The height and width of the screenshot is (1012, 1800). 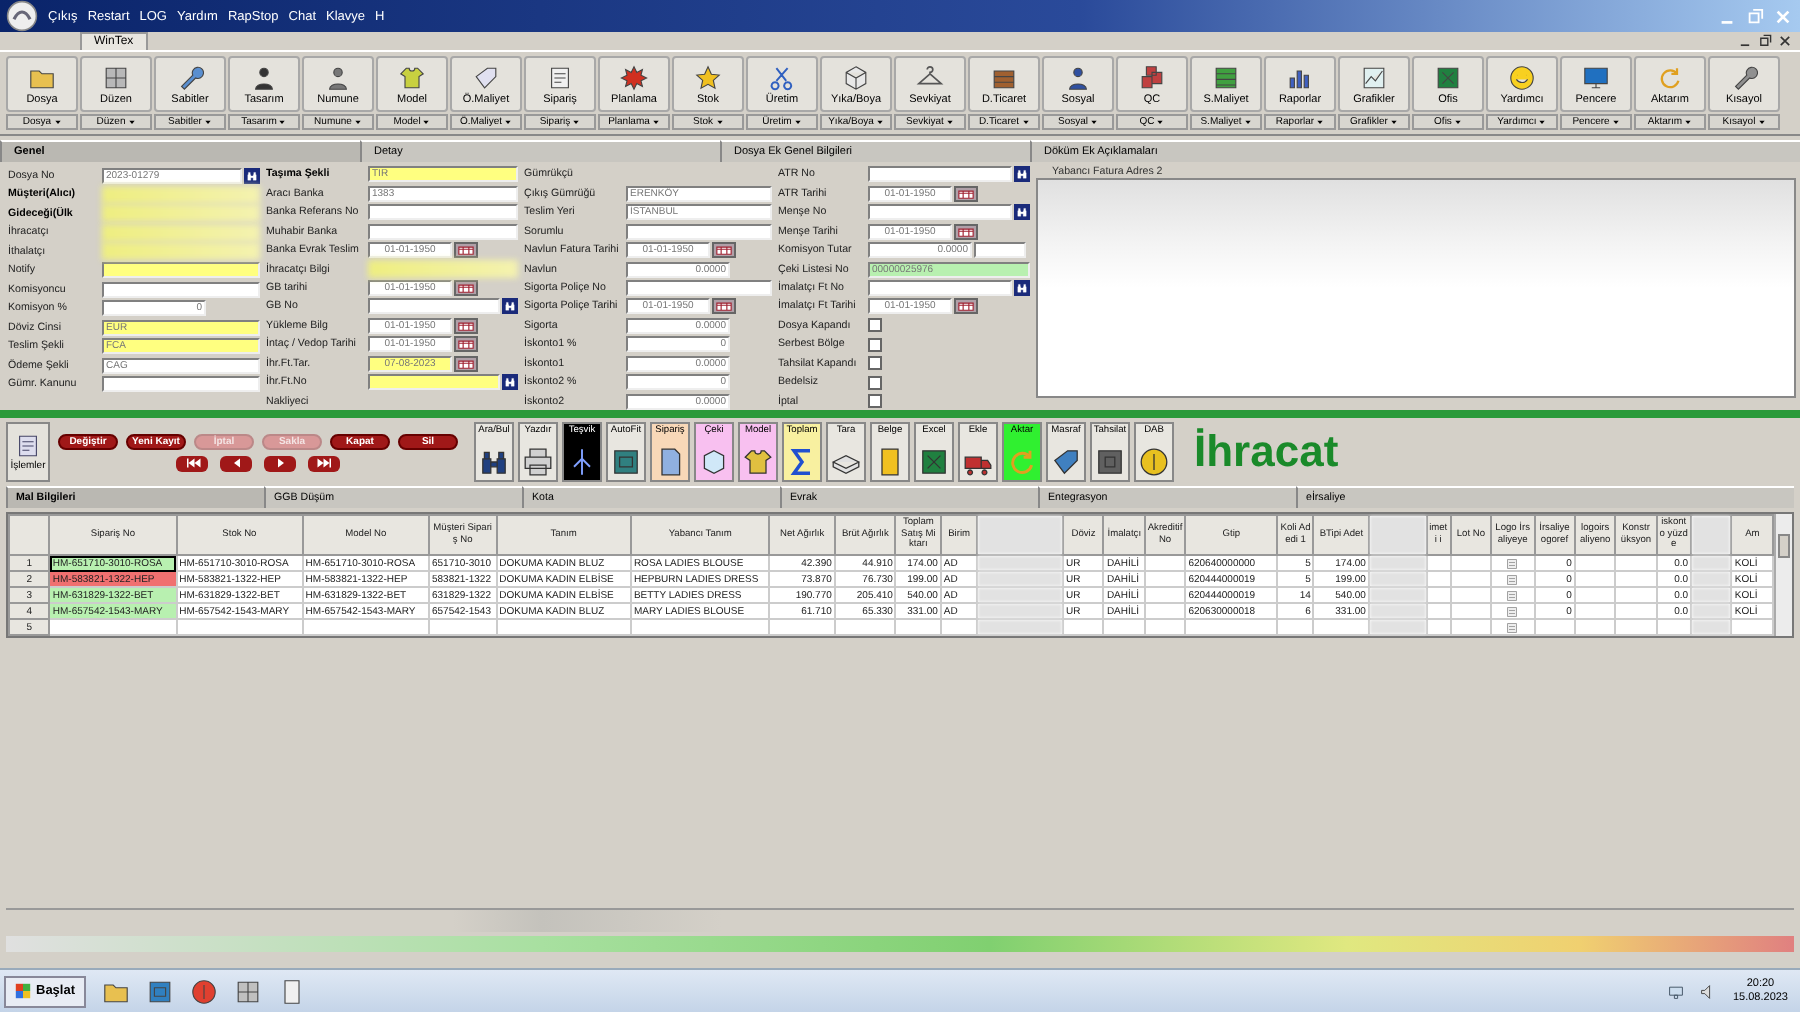 I want to click on close-icon, so click(x=1785, y=41).